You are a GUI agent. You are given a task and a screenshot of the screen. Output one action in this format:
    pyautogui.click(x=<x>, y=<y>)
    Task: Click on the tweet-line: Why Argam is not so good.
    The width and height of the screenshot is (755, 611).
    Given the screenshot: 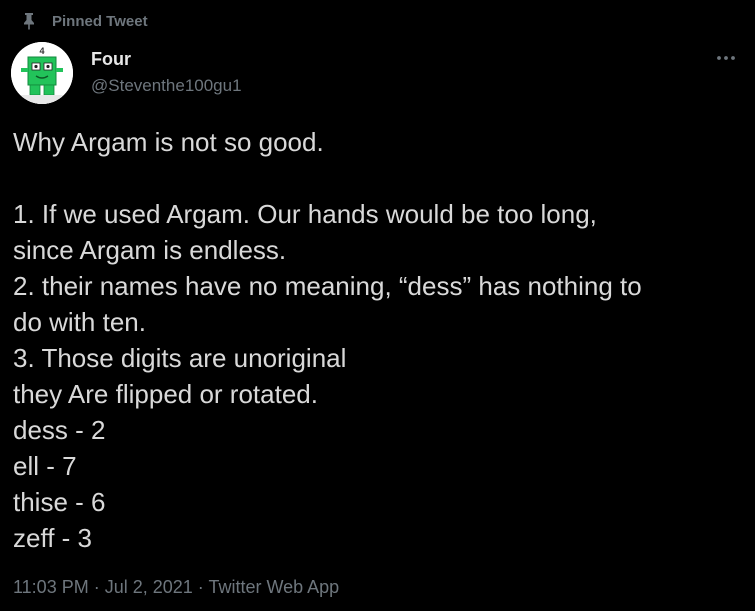 What is the action you would take?
    pyautogui.click(x=168, y=142)
    